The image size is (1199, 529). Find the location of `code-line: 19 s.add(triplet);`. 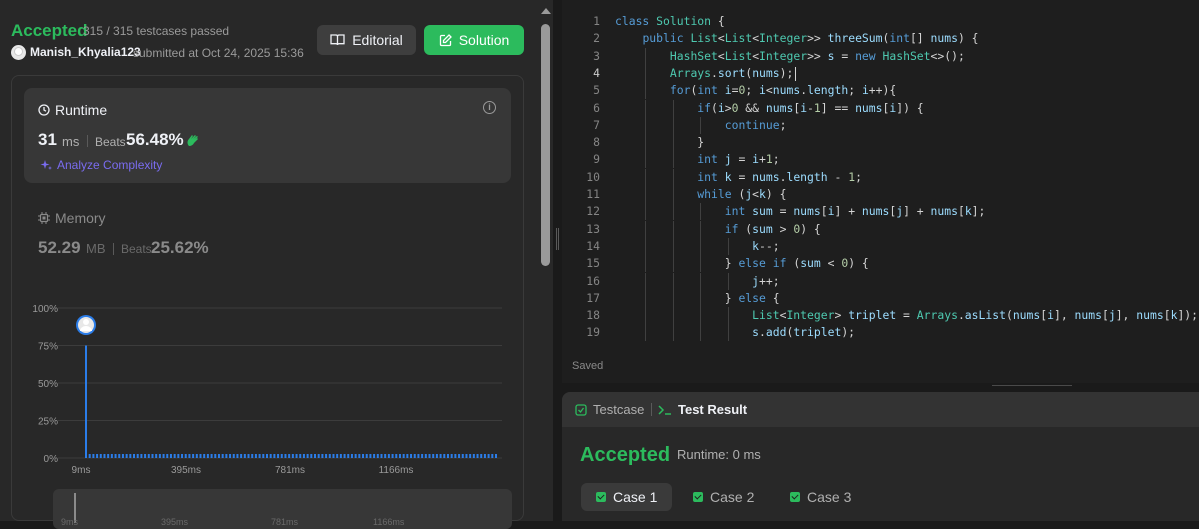

code-line: 19 s.add(triplet); is located at coordinates (880, 333).